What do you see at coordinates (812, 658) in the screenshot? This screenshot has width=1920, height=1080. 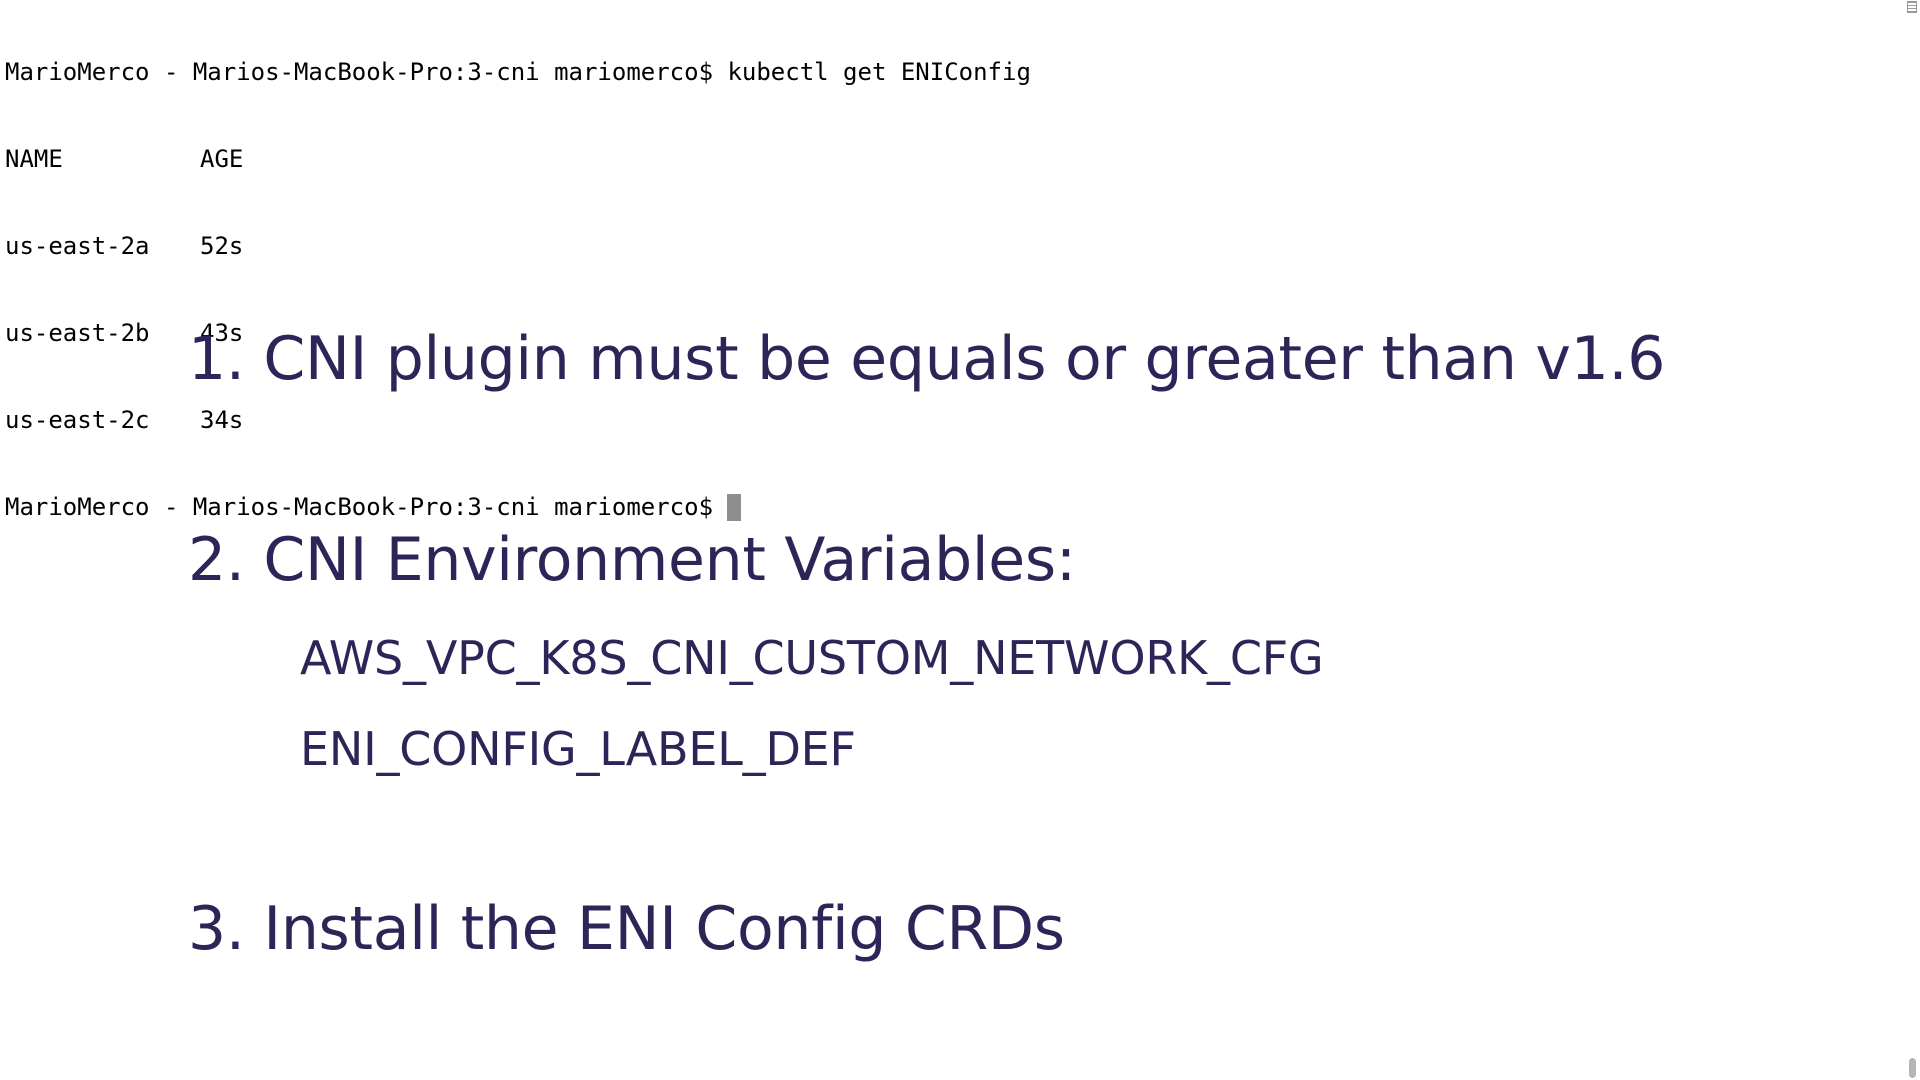 I see `slide-item-2-sub-1: AWS_VPC_K8S_CNI_CUSTOM_NETWORK_CFG` at bounding box center [812, 658].